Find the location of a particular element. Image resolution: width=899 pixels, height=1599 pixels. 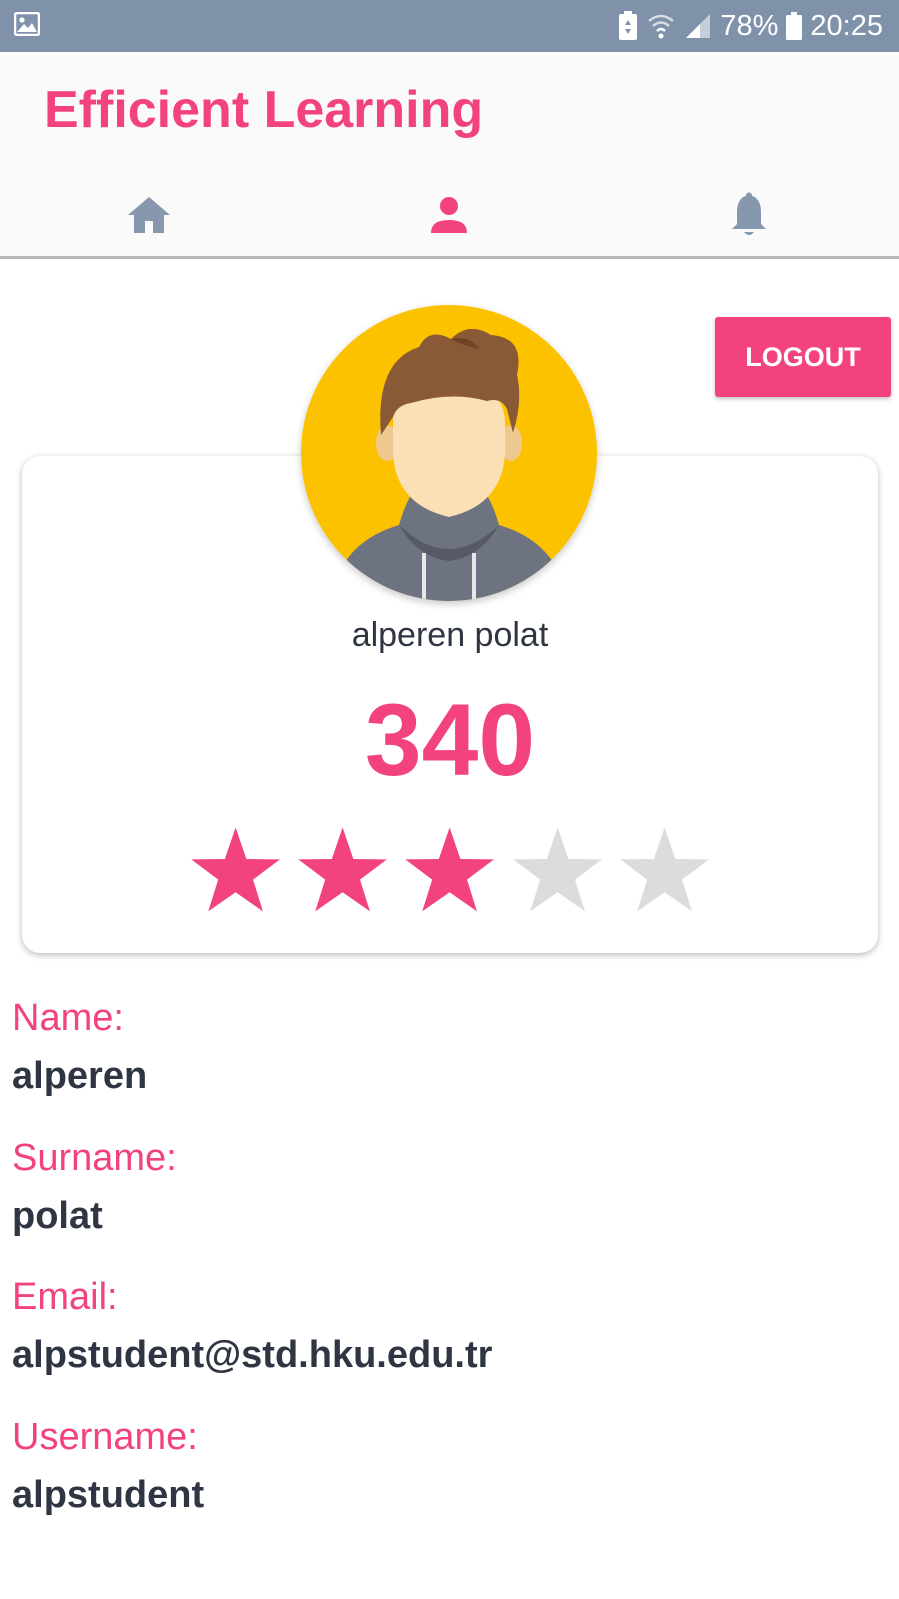

email-label: Email: is located at coordinates (65, 1297).